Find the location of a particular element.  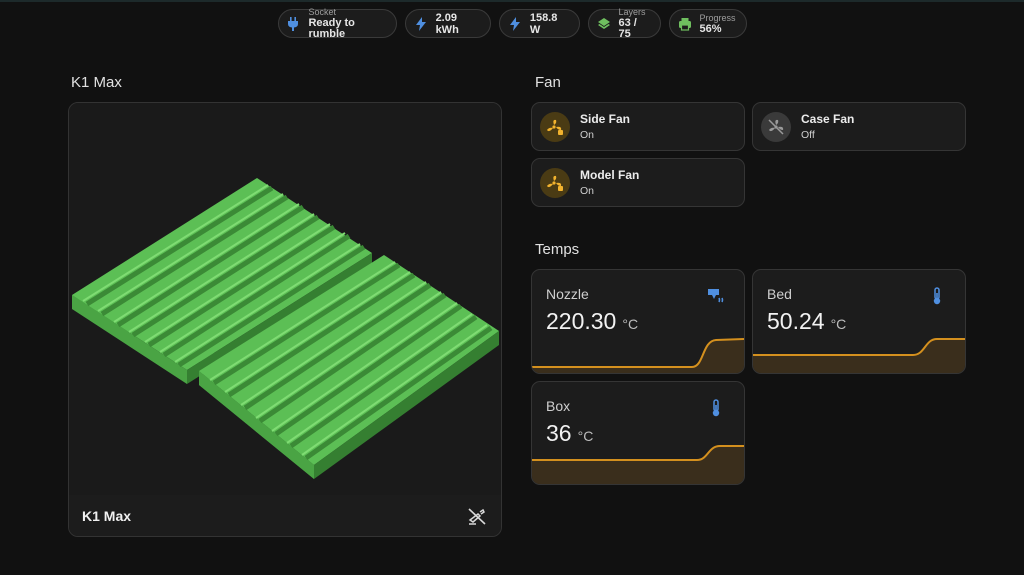

chip-layers-value: 63 / 75 is located at coordinates (627, 28).